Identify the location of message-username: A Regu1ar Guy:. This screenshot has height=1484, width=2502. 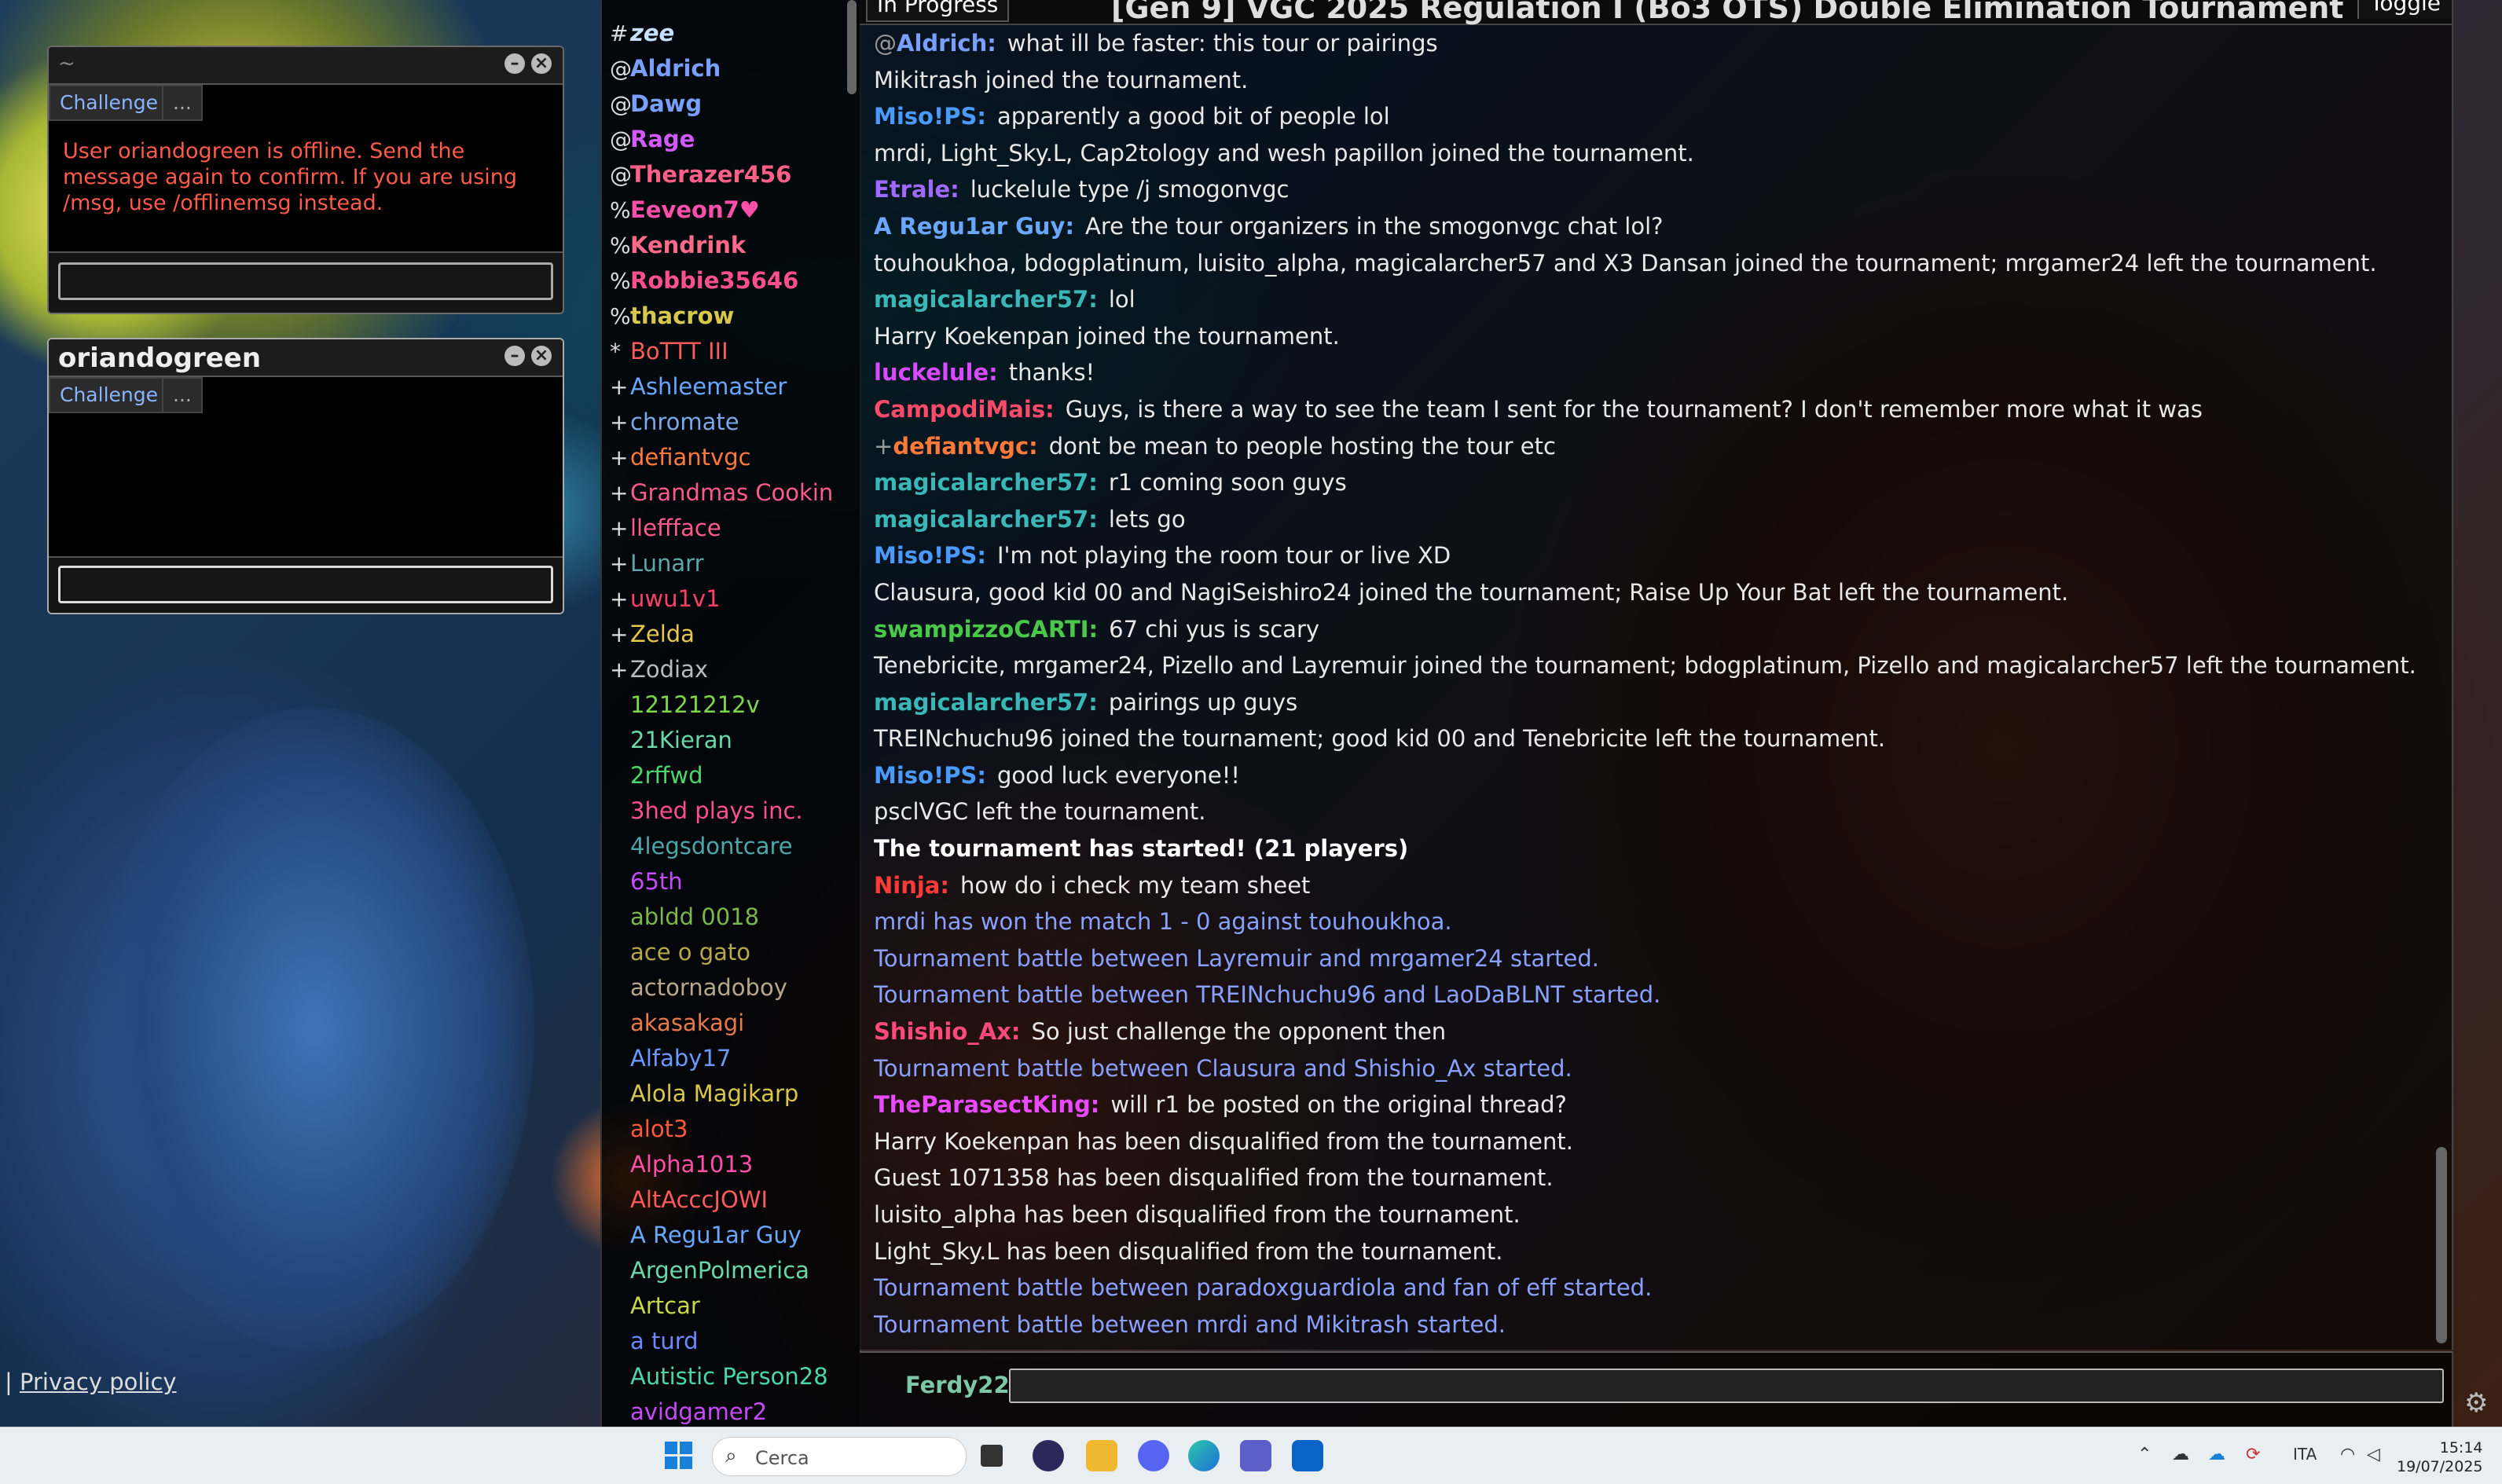
(974, 226).